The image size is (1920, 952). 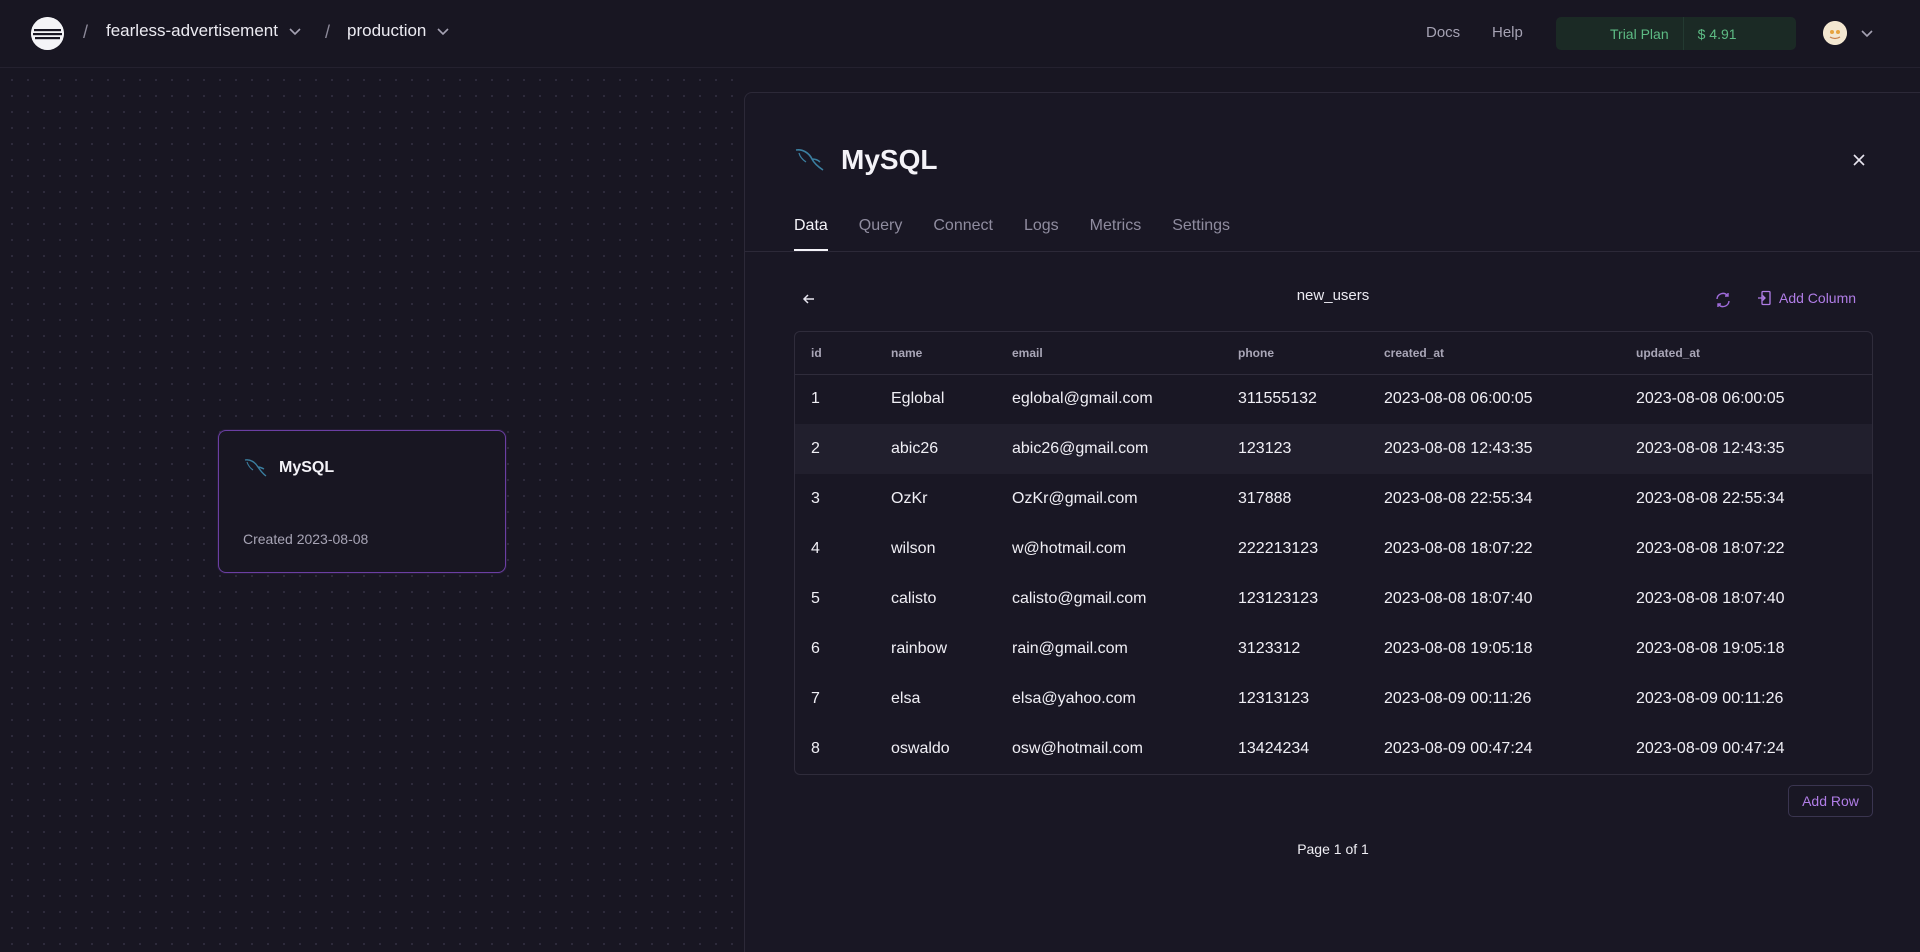 I want to click on table-cell: rainbow, so click(x=919, y=648).